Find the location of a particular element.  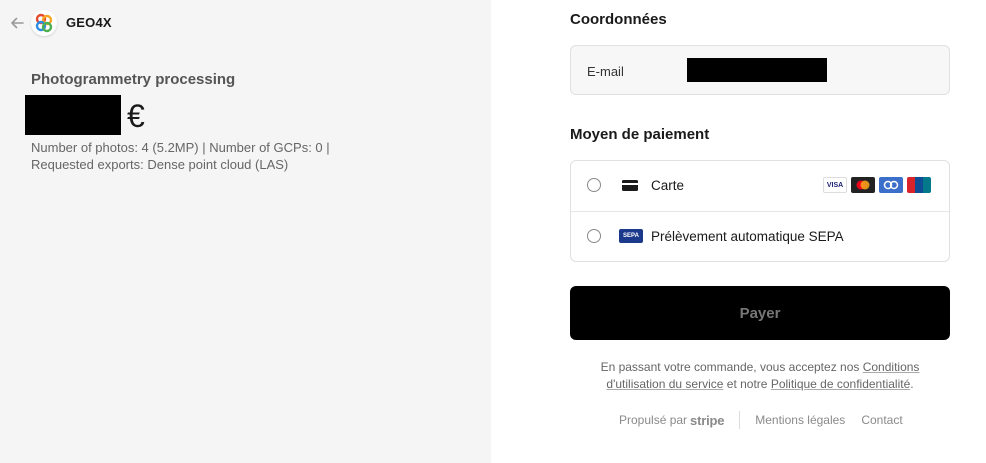

radio-card is located at coordinates (594, 185).